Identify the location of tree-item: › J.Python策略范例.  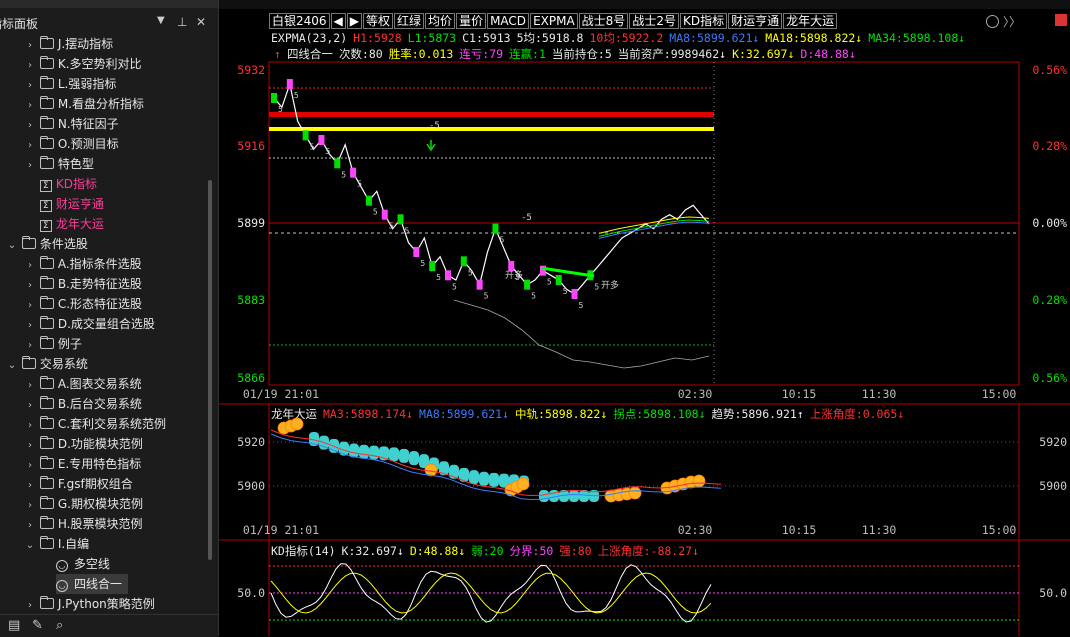
(89, 604).